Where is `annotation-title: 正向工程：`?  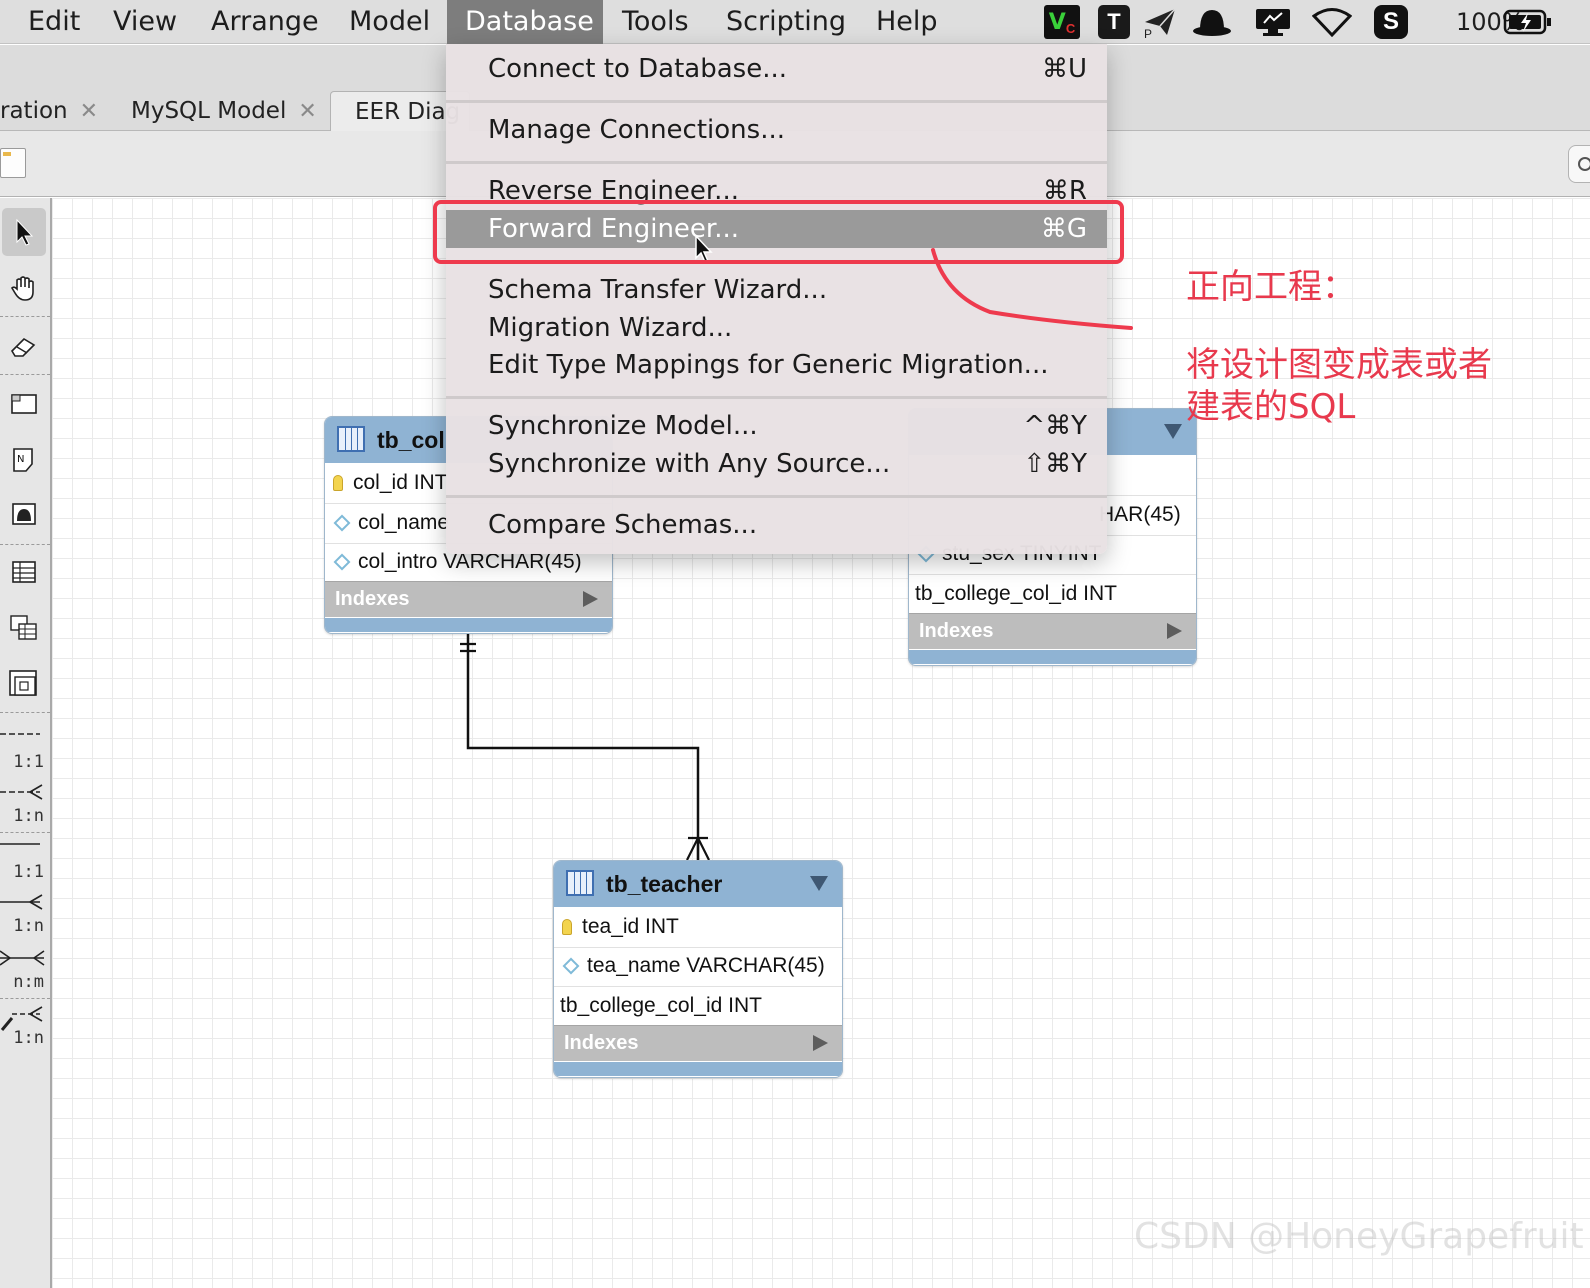
annotation-title: 正向工程： is located at coordinates (1271, 287).